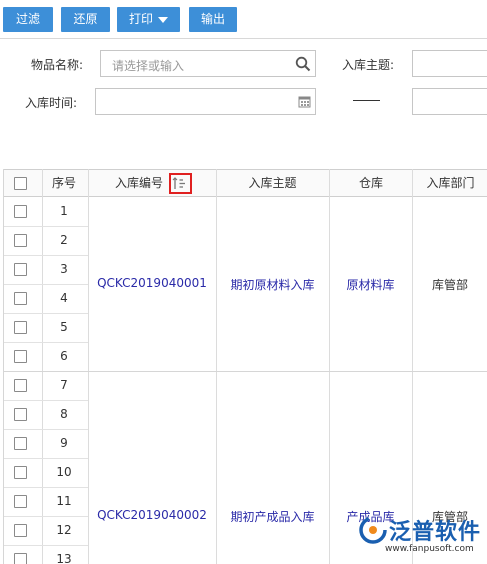 The height and width of the screenshot is (564, 487). I want to click on toolbar-divider, so click(243, 38).